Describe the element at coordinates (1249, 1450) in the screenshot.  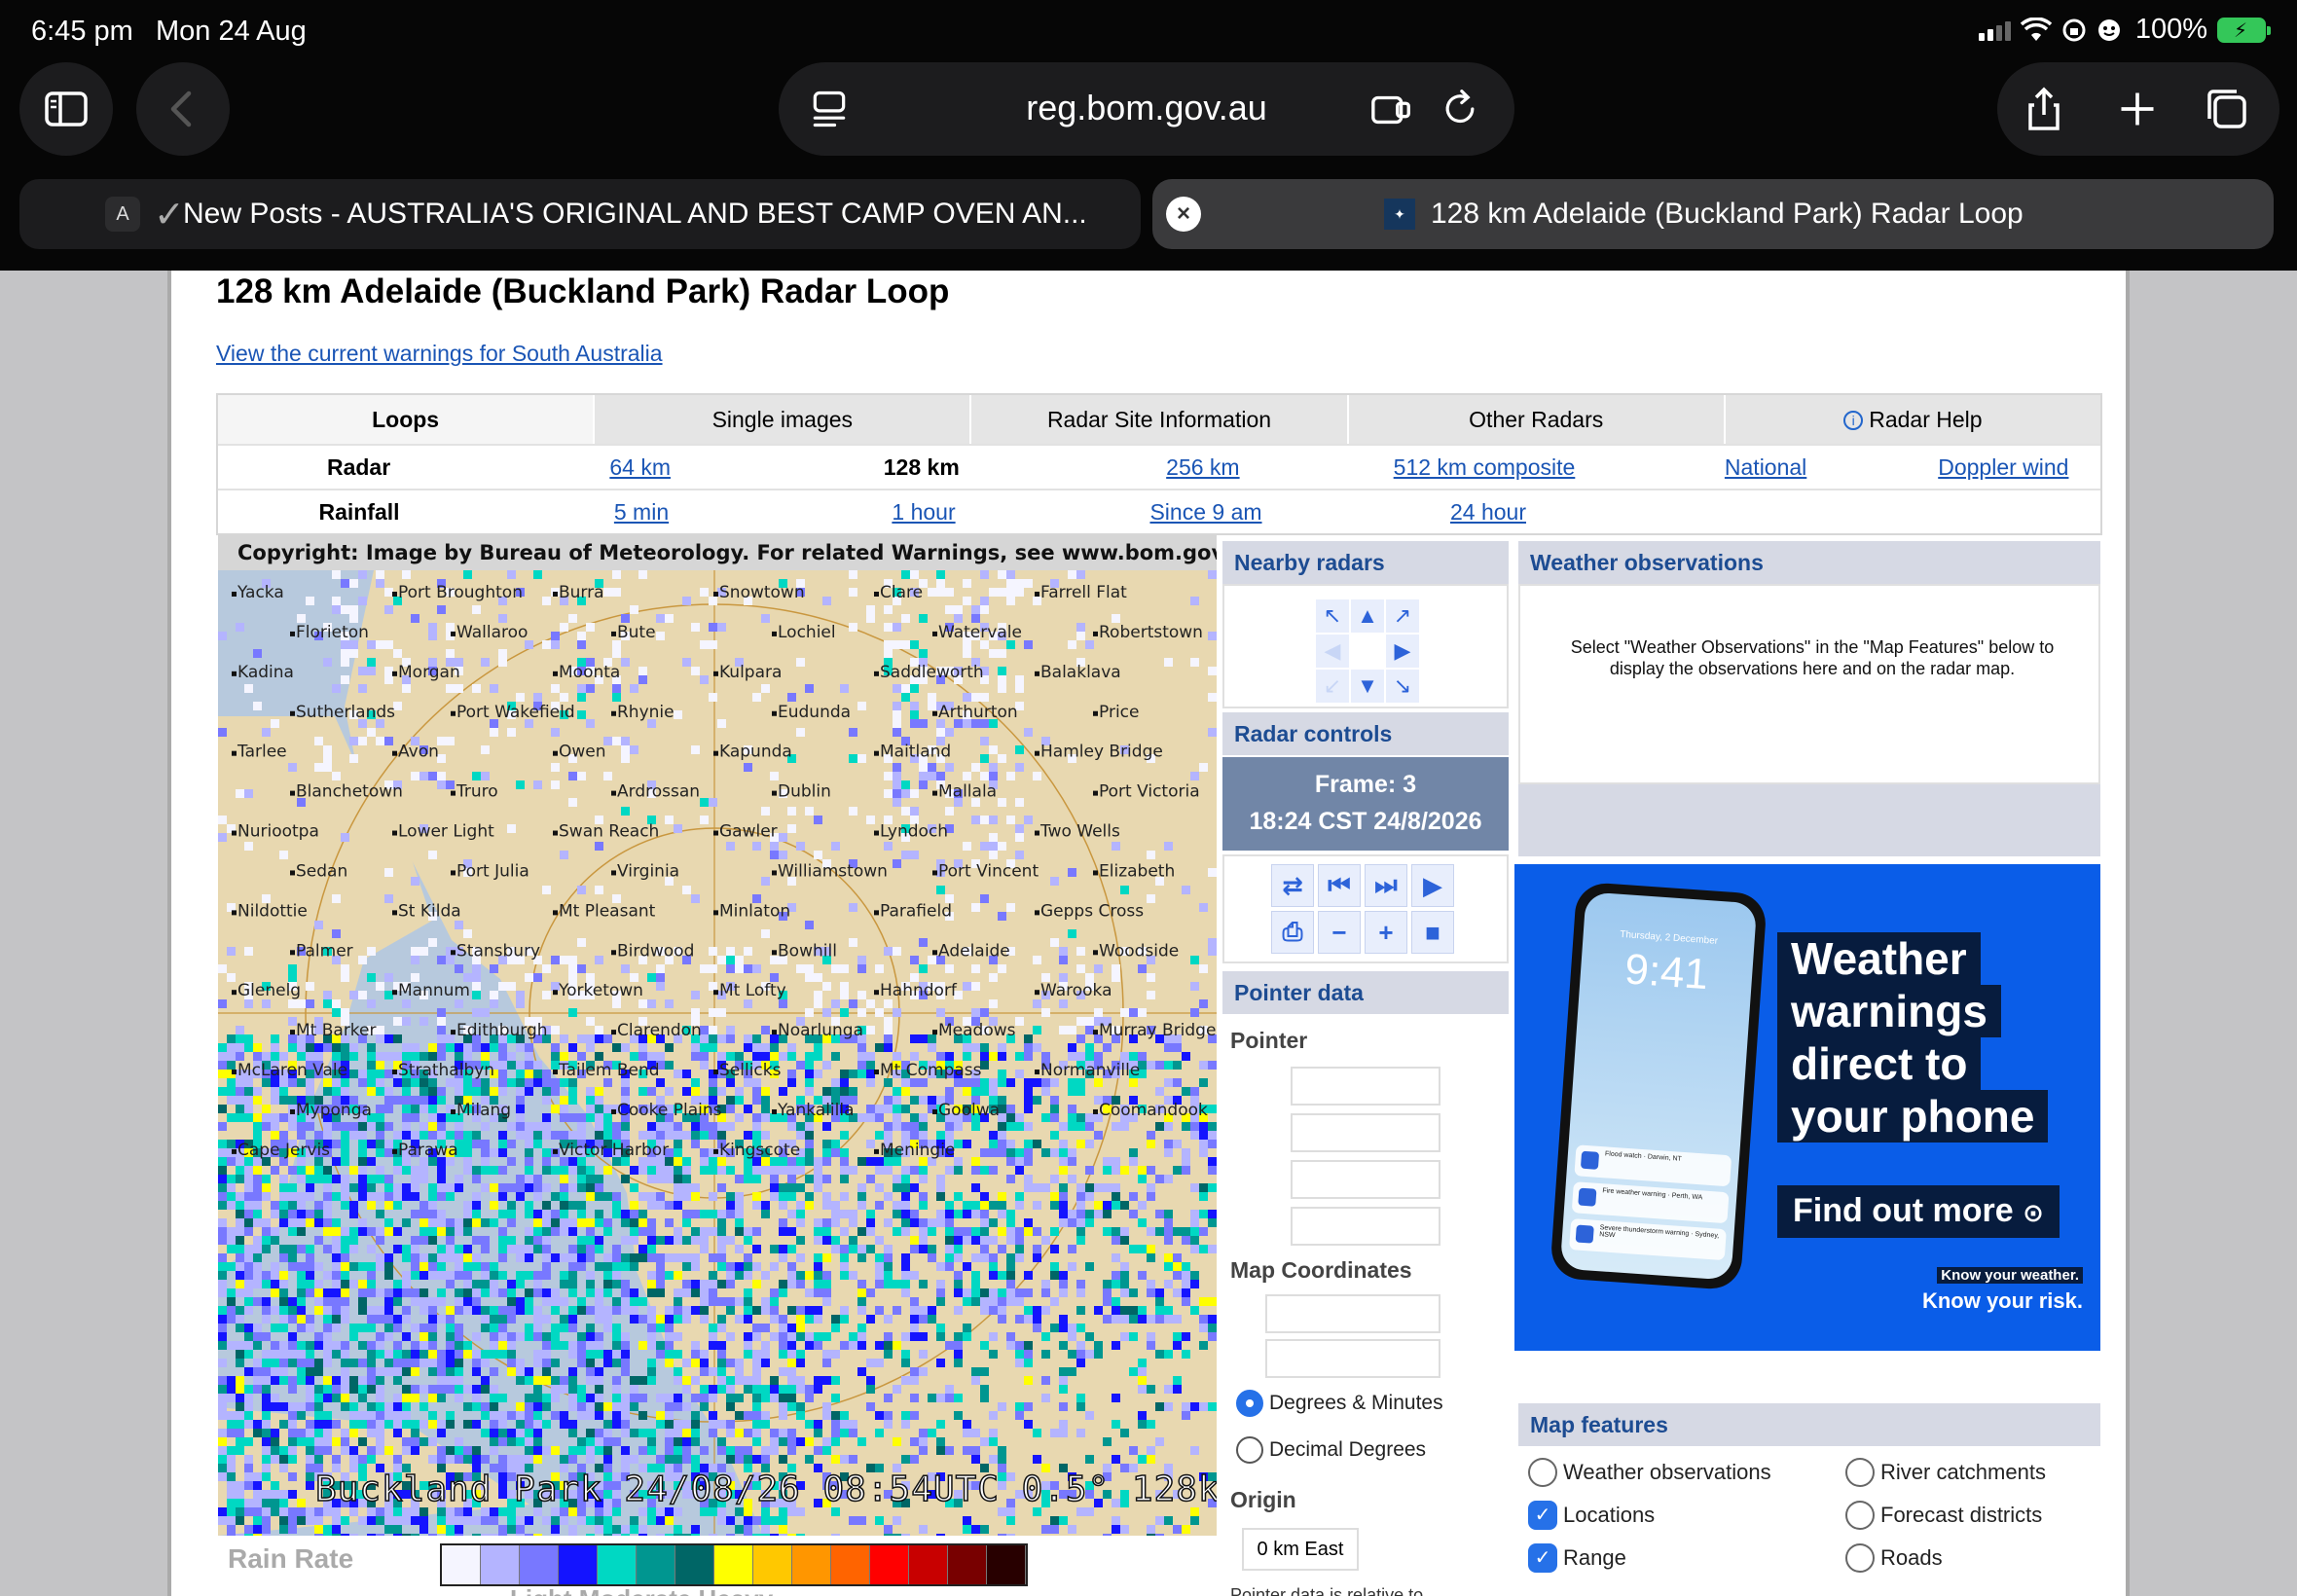
I see `radio-dot` at that location.